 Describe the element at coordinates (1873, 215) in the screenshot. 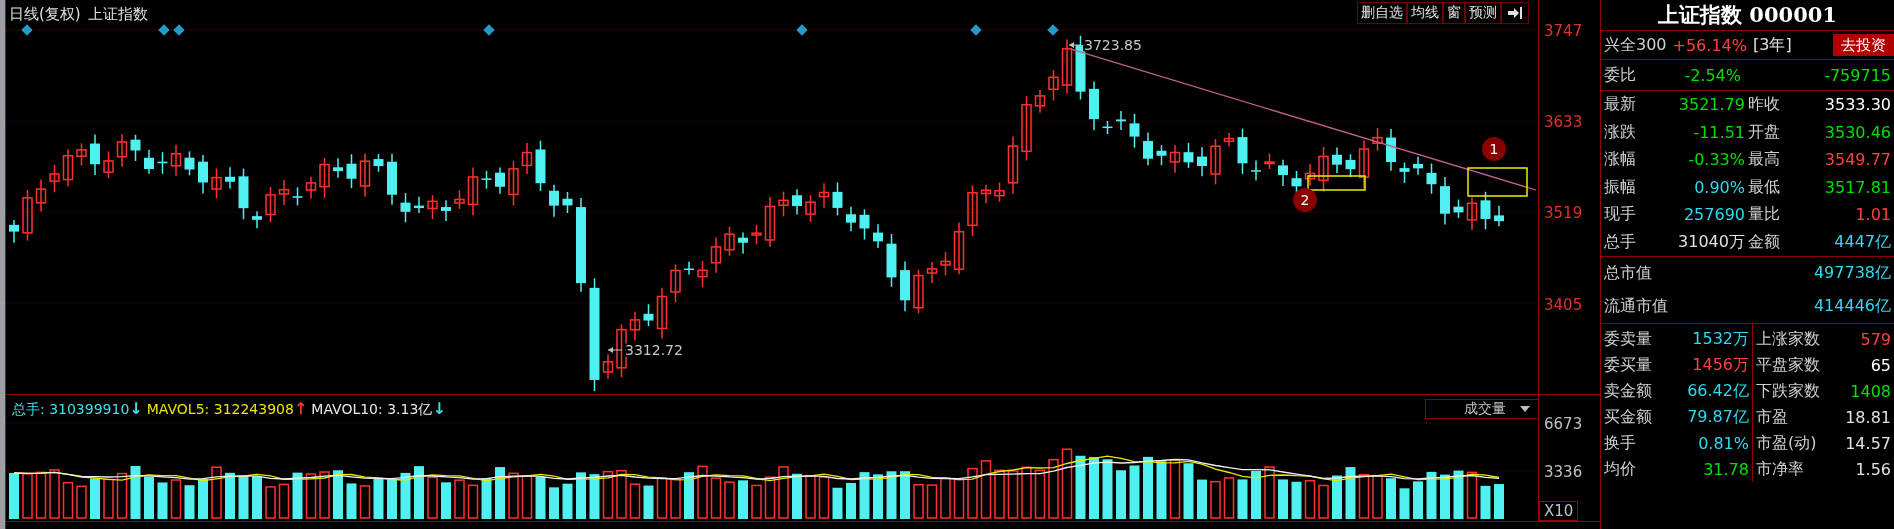

I see `field-value: 1.01` at that location.